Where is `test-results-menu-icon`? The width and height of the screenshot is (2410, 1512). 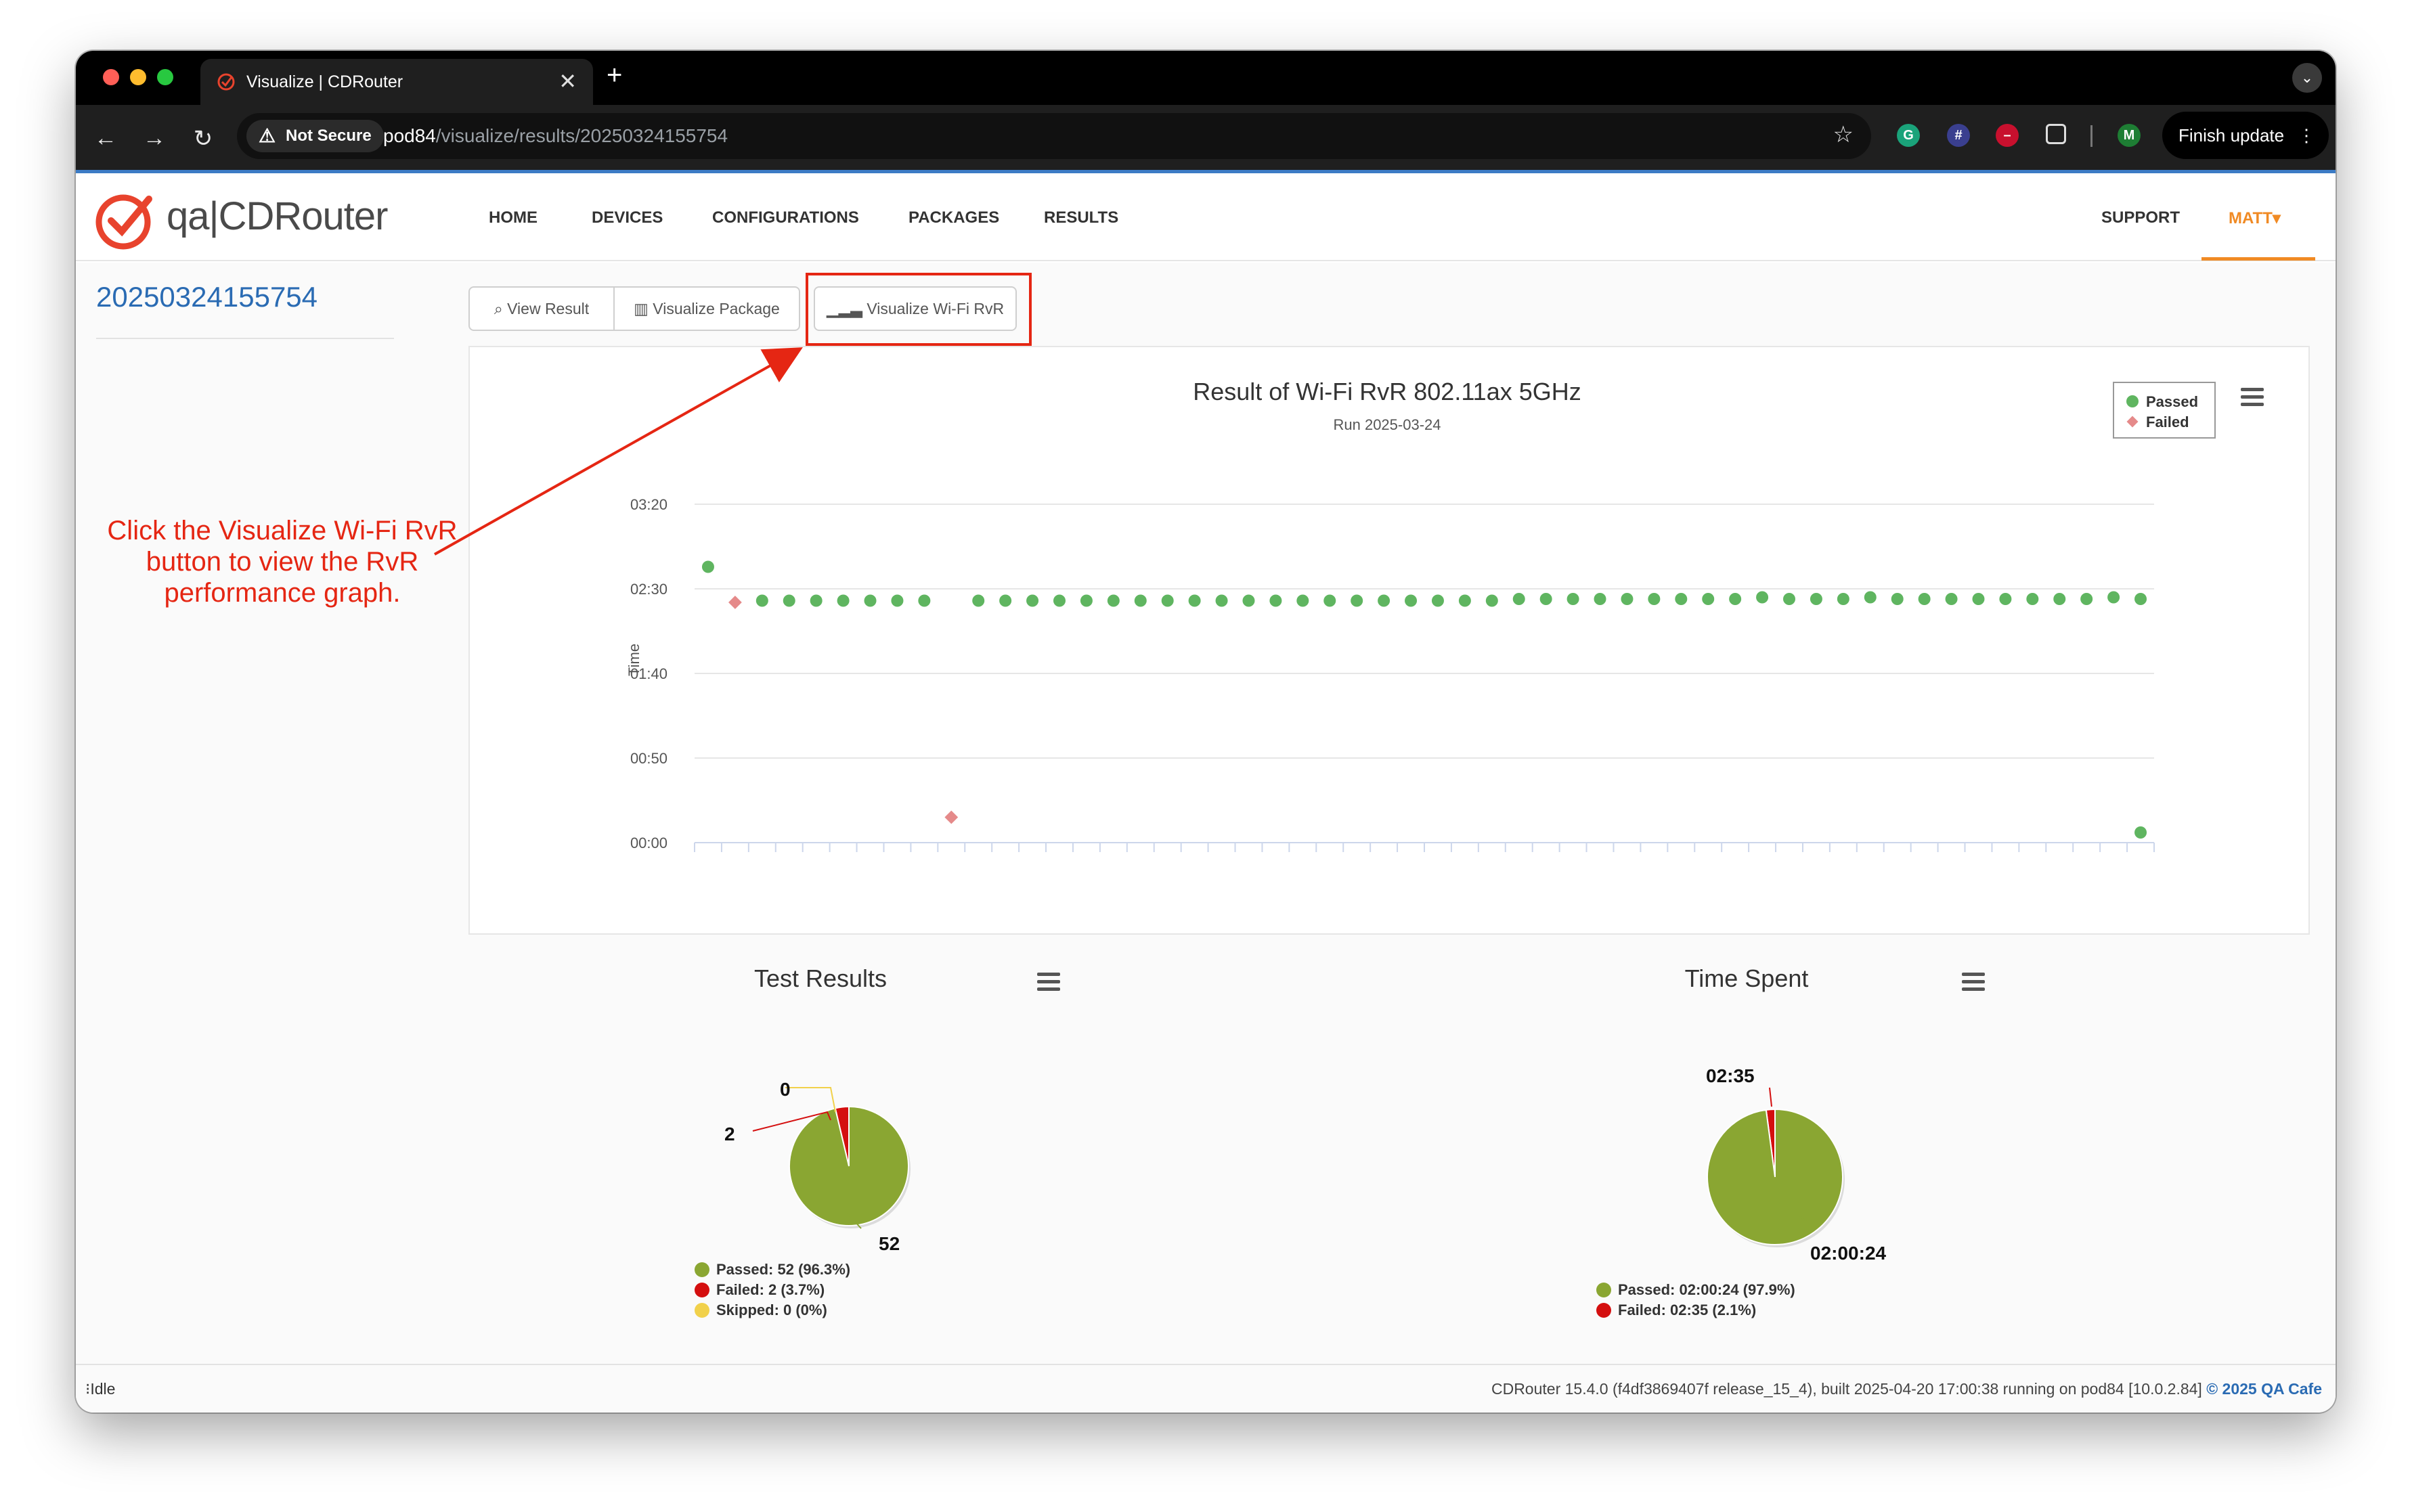 test-results-menu-icon is located at coordinates (1049, 984).